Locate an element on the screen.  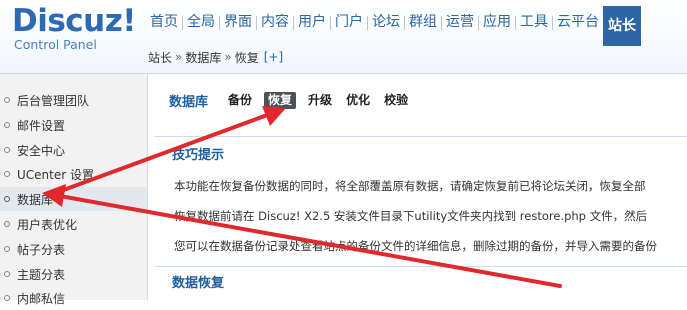
sidebar-item-label: 数据库 is located at coordinates (35, 199).